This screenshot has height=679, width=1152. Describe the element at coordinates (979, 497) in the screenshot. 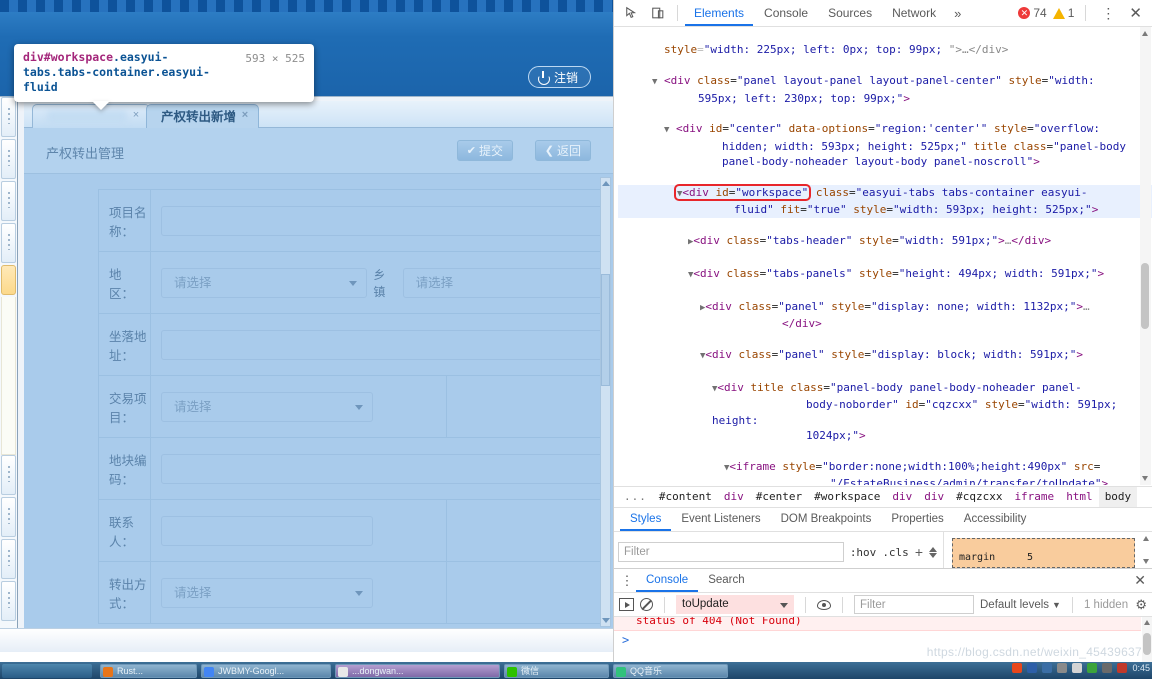

I see `breadcrumb-item-cqzcxx: #cqzcxx` at that location.